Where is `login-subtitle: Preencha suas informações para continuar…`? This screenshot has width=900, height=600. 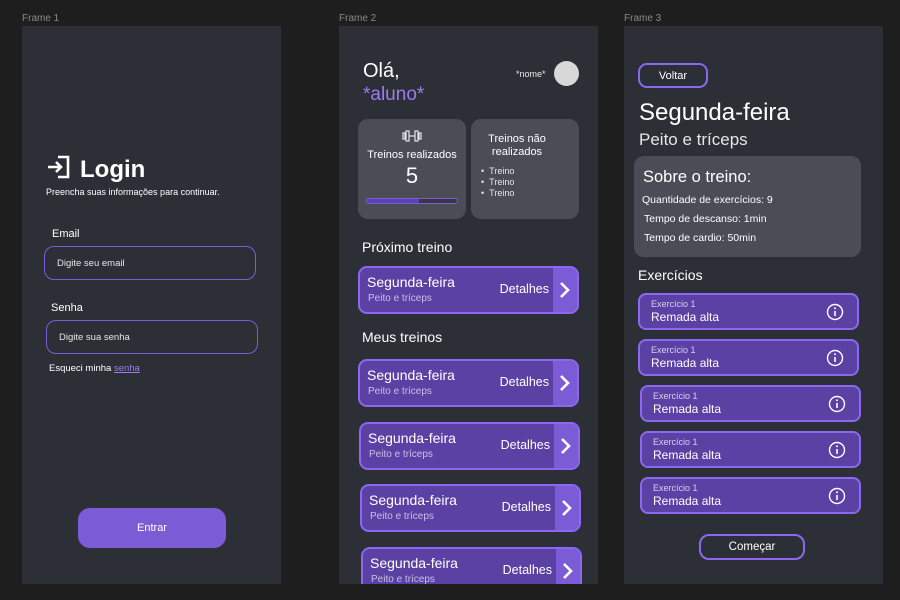 login-subtitle: Preencha suas informações para continuar… is located at coordinates (133, 192).